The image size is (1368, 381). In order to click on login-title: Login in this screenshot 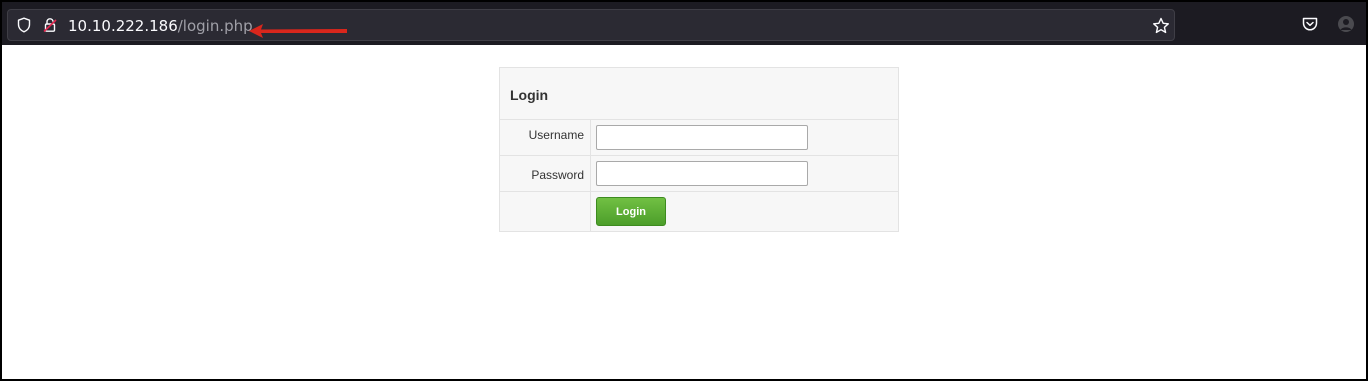, I will do `click(529, 95)`.